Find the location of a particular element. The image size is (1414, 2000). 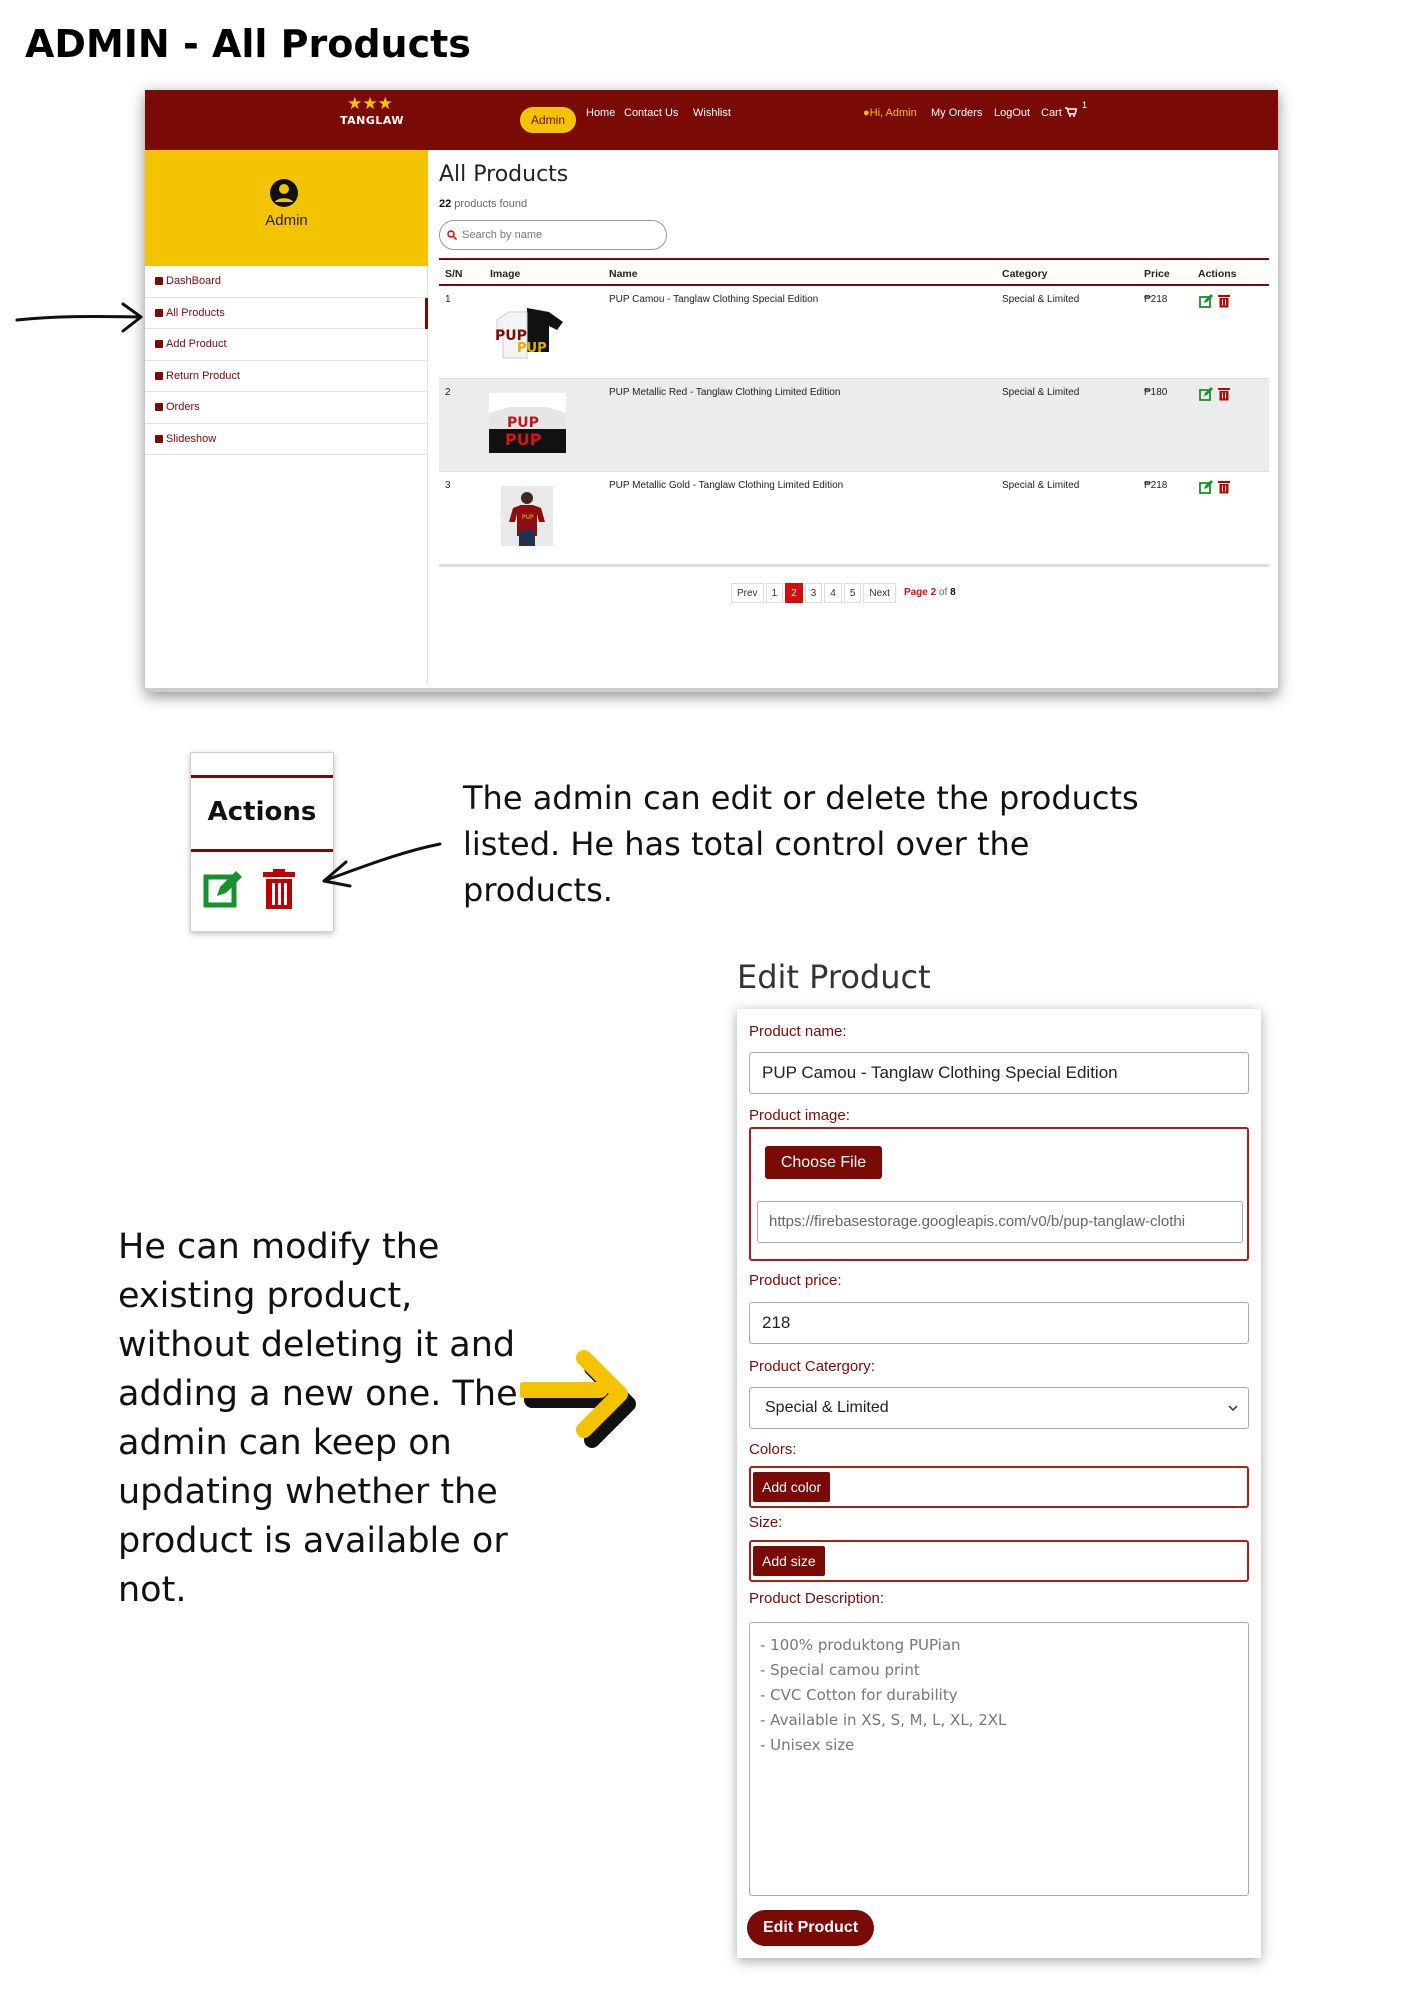

column-header: Category is located at coordinates (1025, 274).